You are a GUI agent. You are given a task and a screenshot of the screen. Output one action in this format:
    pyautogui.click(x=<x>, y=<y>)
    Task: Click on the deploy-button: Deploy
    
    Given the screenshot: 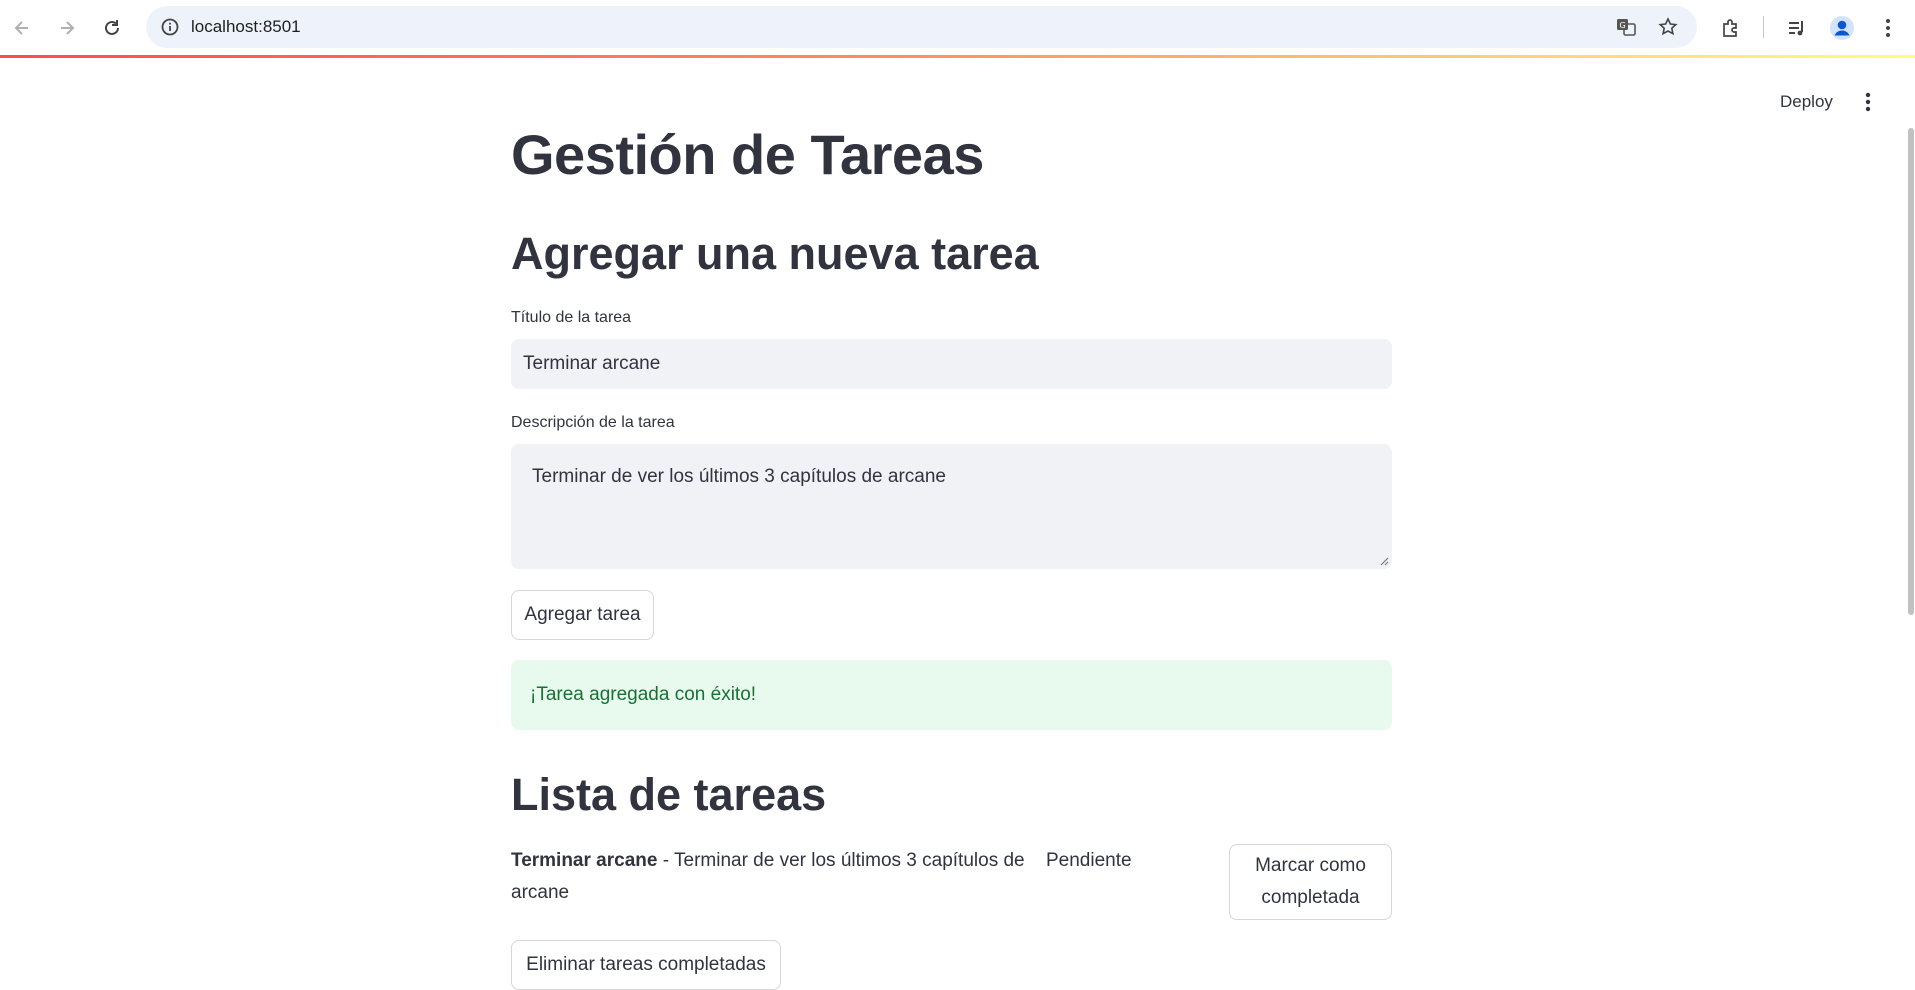 What is the action you would take?
    pyautogui.click(x=1806, y=102)
    